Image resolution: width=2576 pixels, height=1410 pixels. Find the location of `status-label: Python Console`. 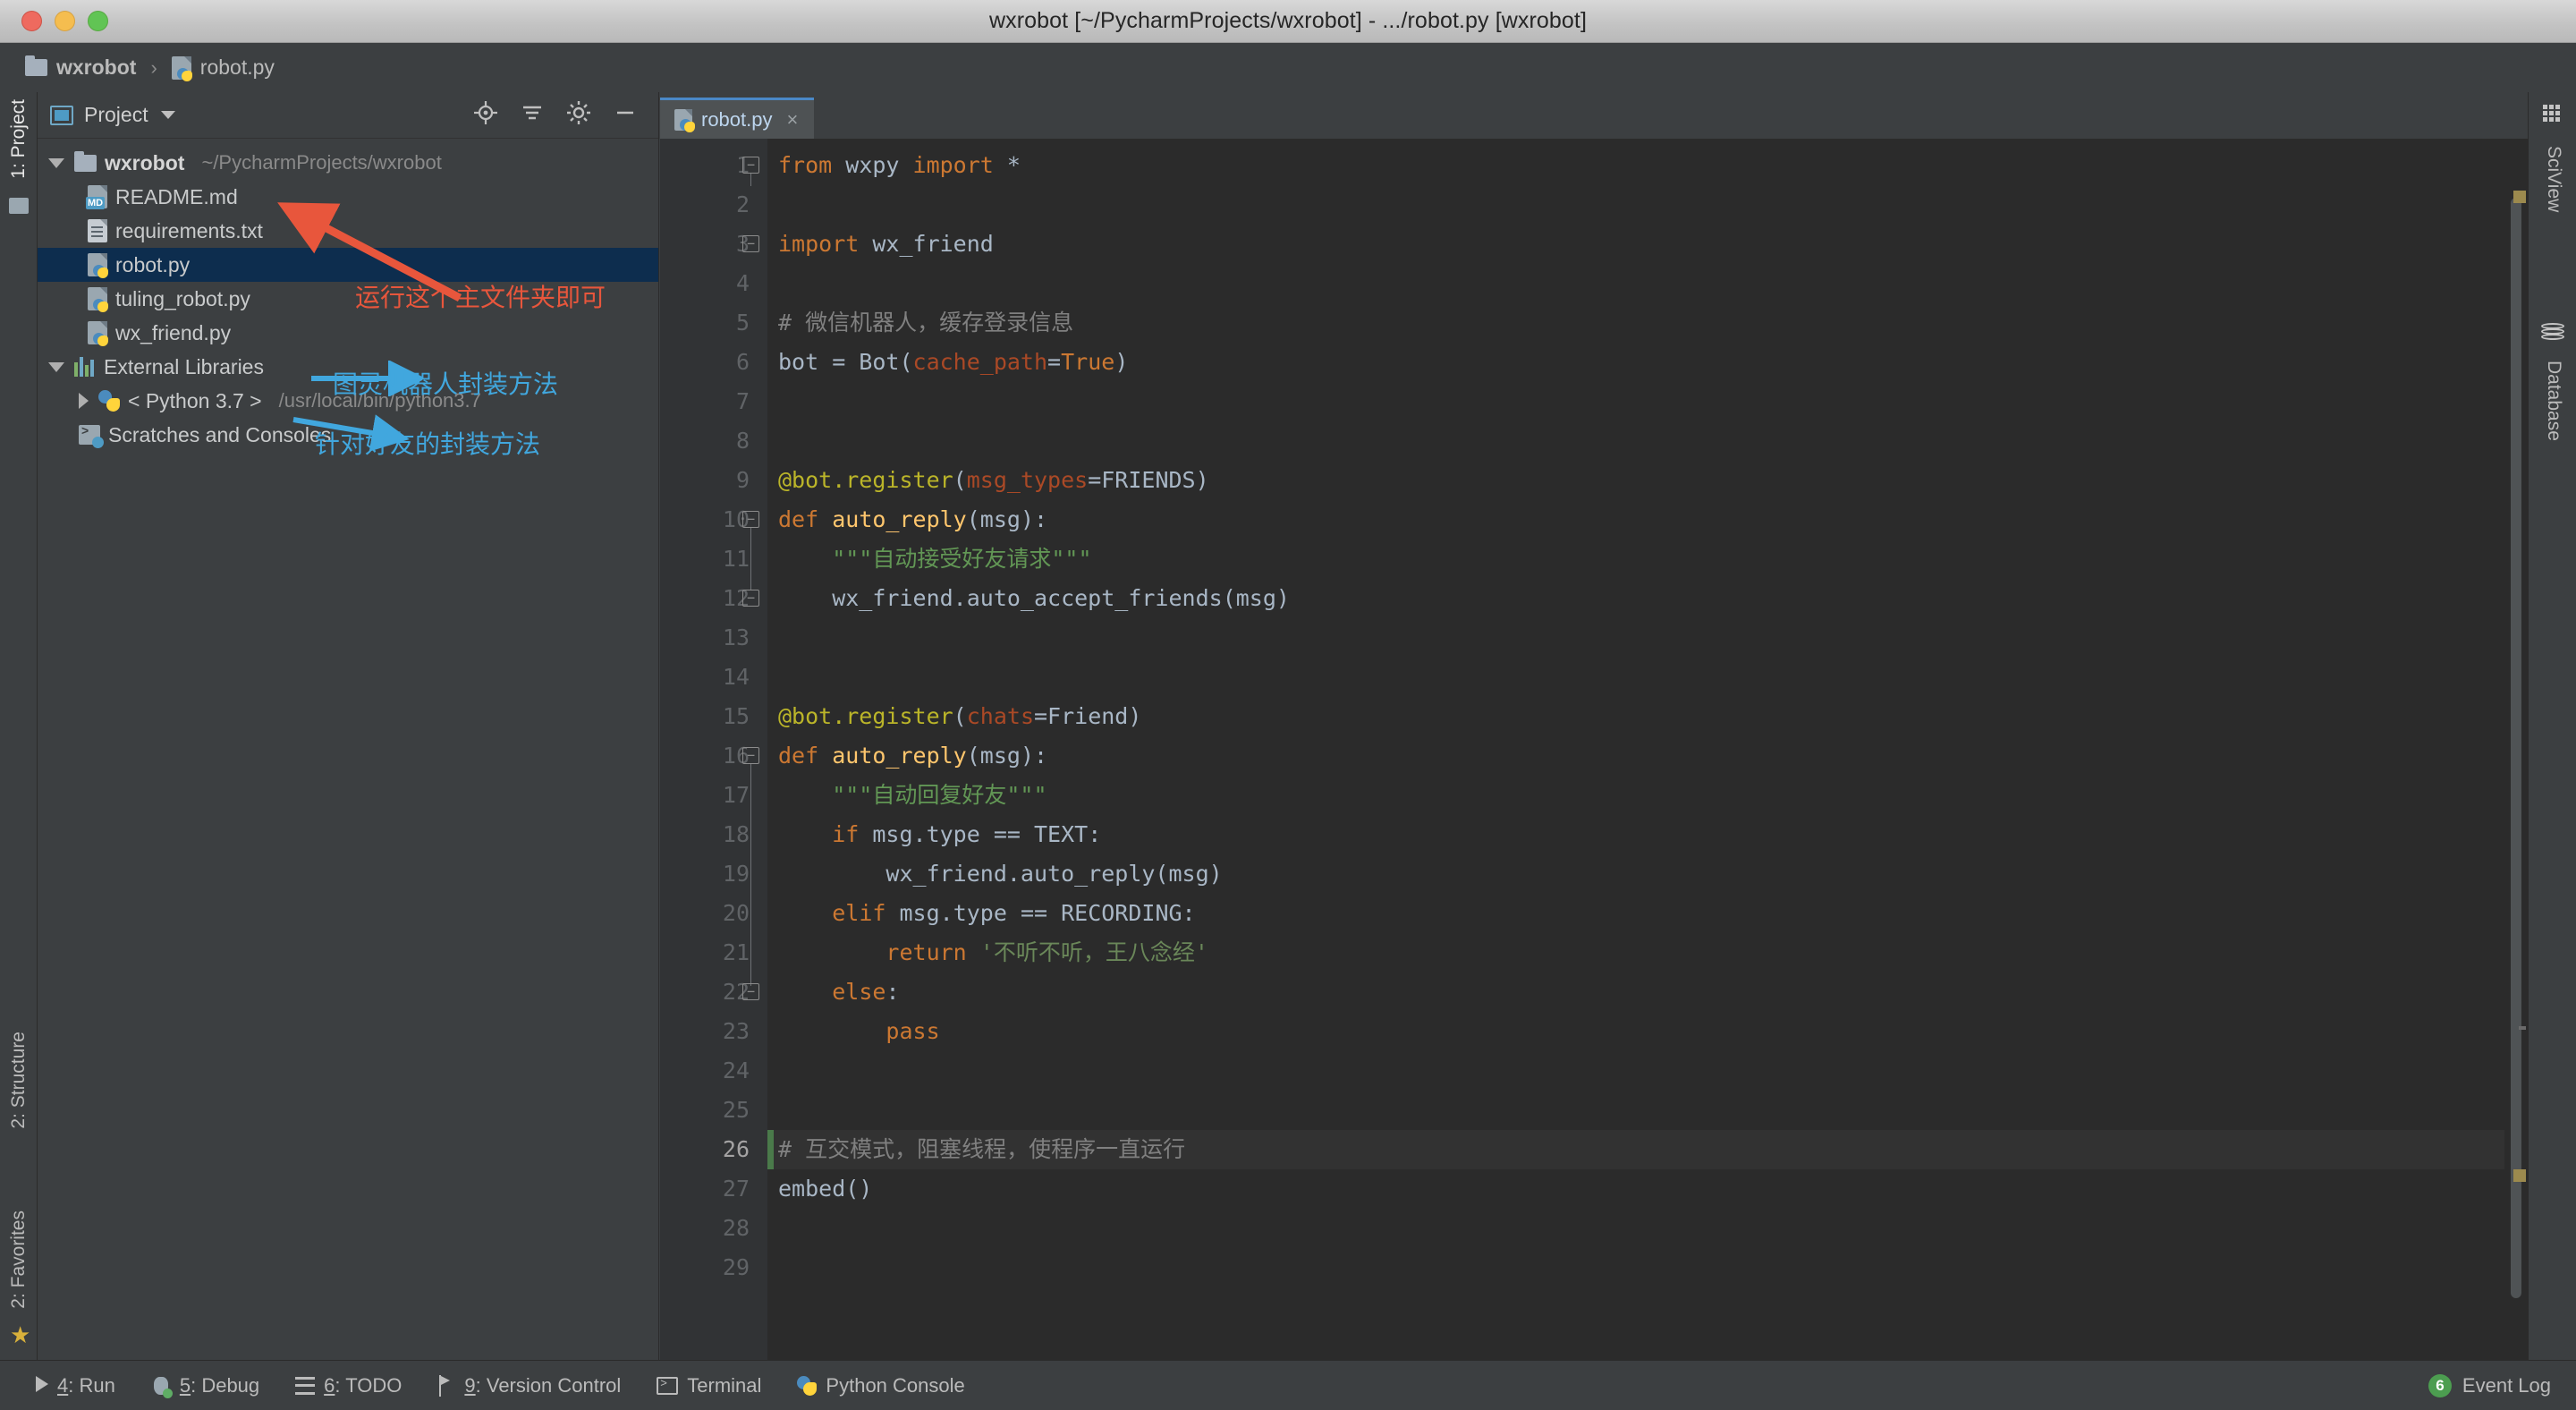

status-label: Python Console is located at coordinates (895, 1385).